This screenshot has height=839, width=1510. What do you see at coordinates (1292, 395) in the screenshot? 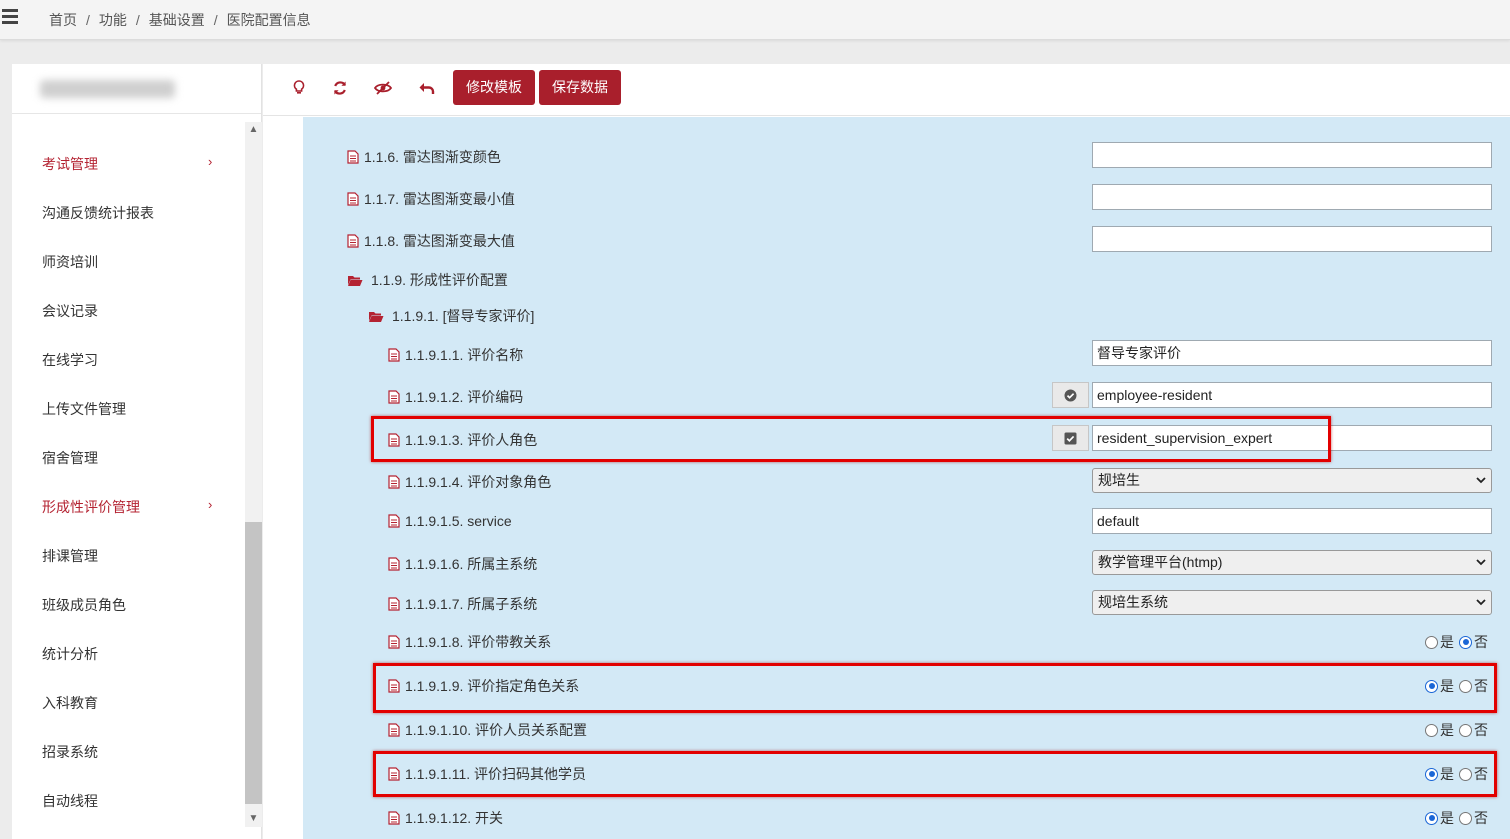
I see `evaluation-code-input` at bounding box center [1292, 395].